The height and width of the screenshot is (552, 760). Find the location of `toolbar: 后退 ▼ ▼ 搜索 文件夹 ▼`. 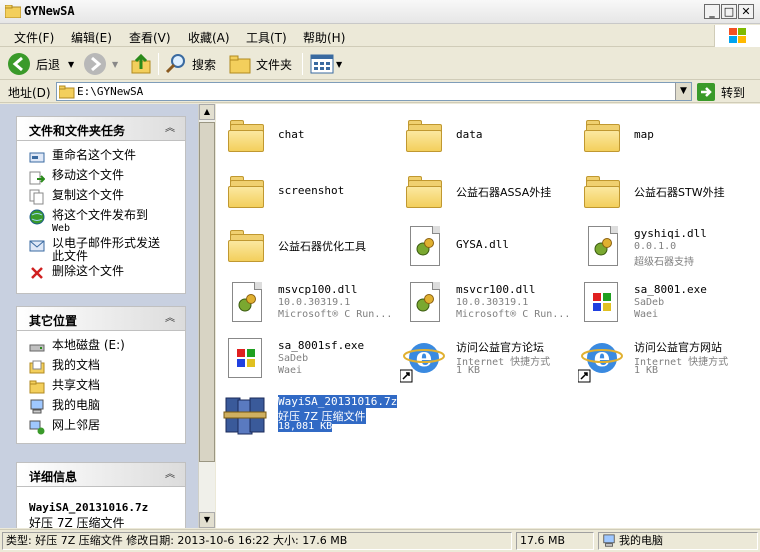

toolbar: 后退 ▼ ▼ 搜索 文件夹 ▼ is located at coordinates (380, 64).